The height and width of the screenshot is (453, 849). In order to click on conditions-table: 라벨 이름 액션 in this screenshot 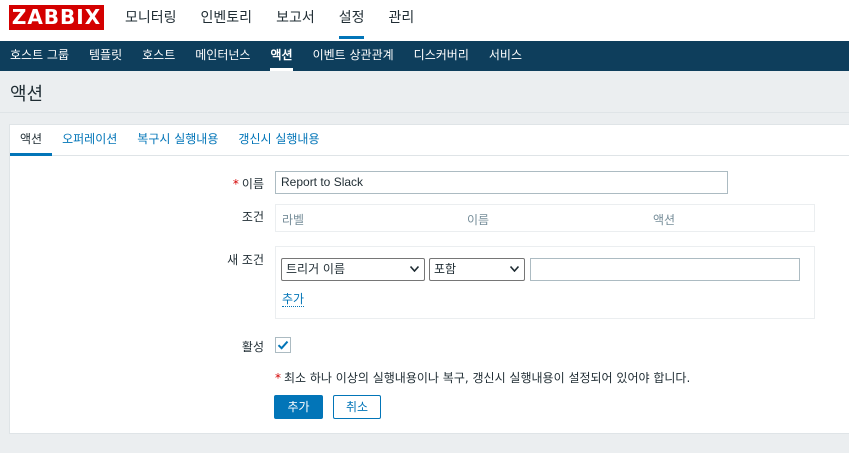, I will do `click(545, 218)`.